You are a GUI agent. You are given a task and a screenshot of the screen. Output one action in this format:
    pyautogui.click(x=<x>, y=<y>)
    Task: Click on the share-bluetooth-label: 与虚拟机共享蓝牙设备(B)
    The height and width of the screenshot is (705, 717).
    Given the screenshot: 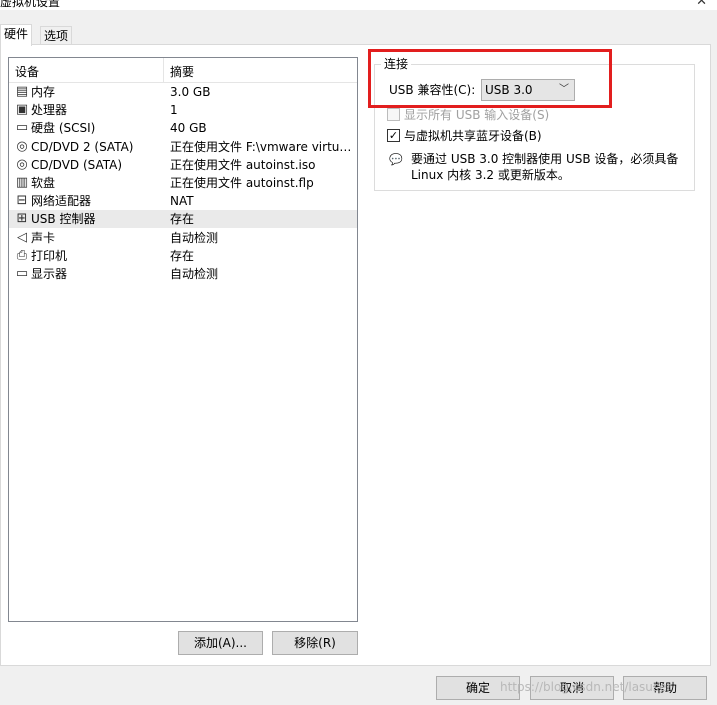 What is the action you would take?
    pyautogui.click(x=473, y=136)
    